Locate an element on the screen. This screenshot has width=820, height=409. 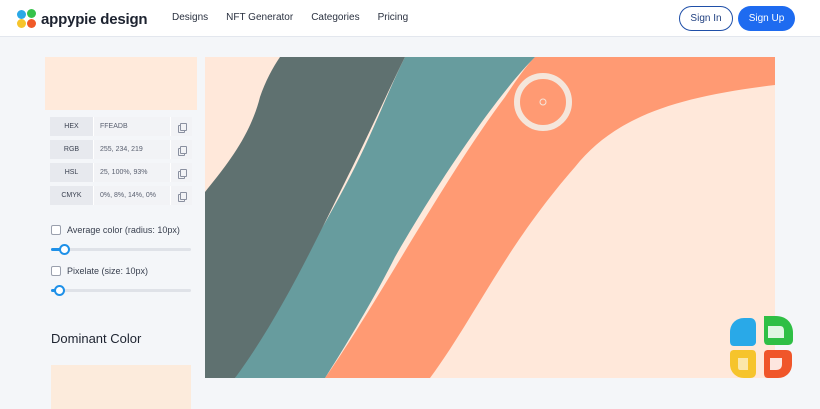
average-color-option: Average color (radius: 10px) is located at coordinates (115, 230).